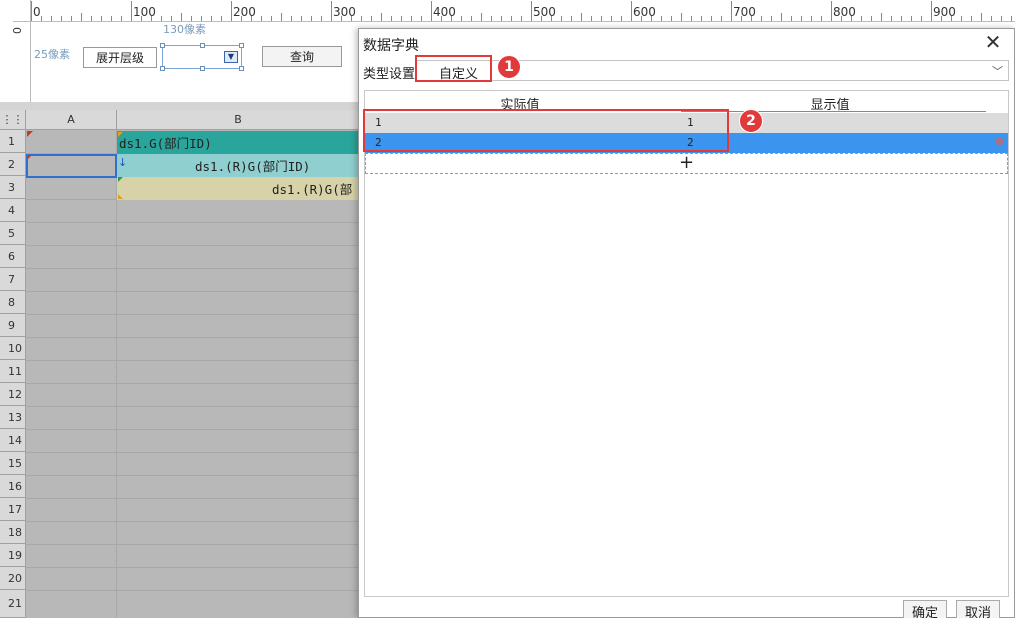  I want to click on row-header: 18, so click(13, 532).